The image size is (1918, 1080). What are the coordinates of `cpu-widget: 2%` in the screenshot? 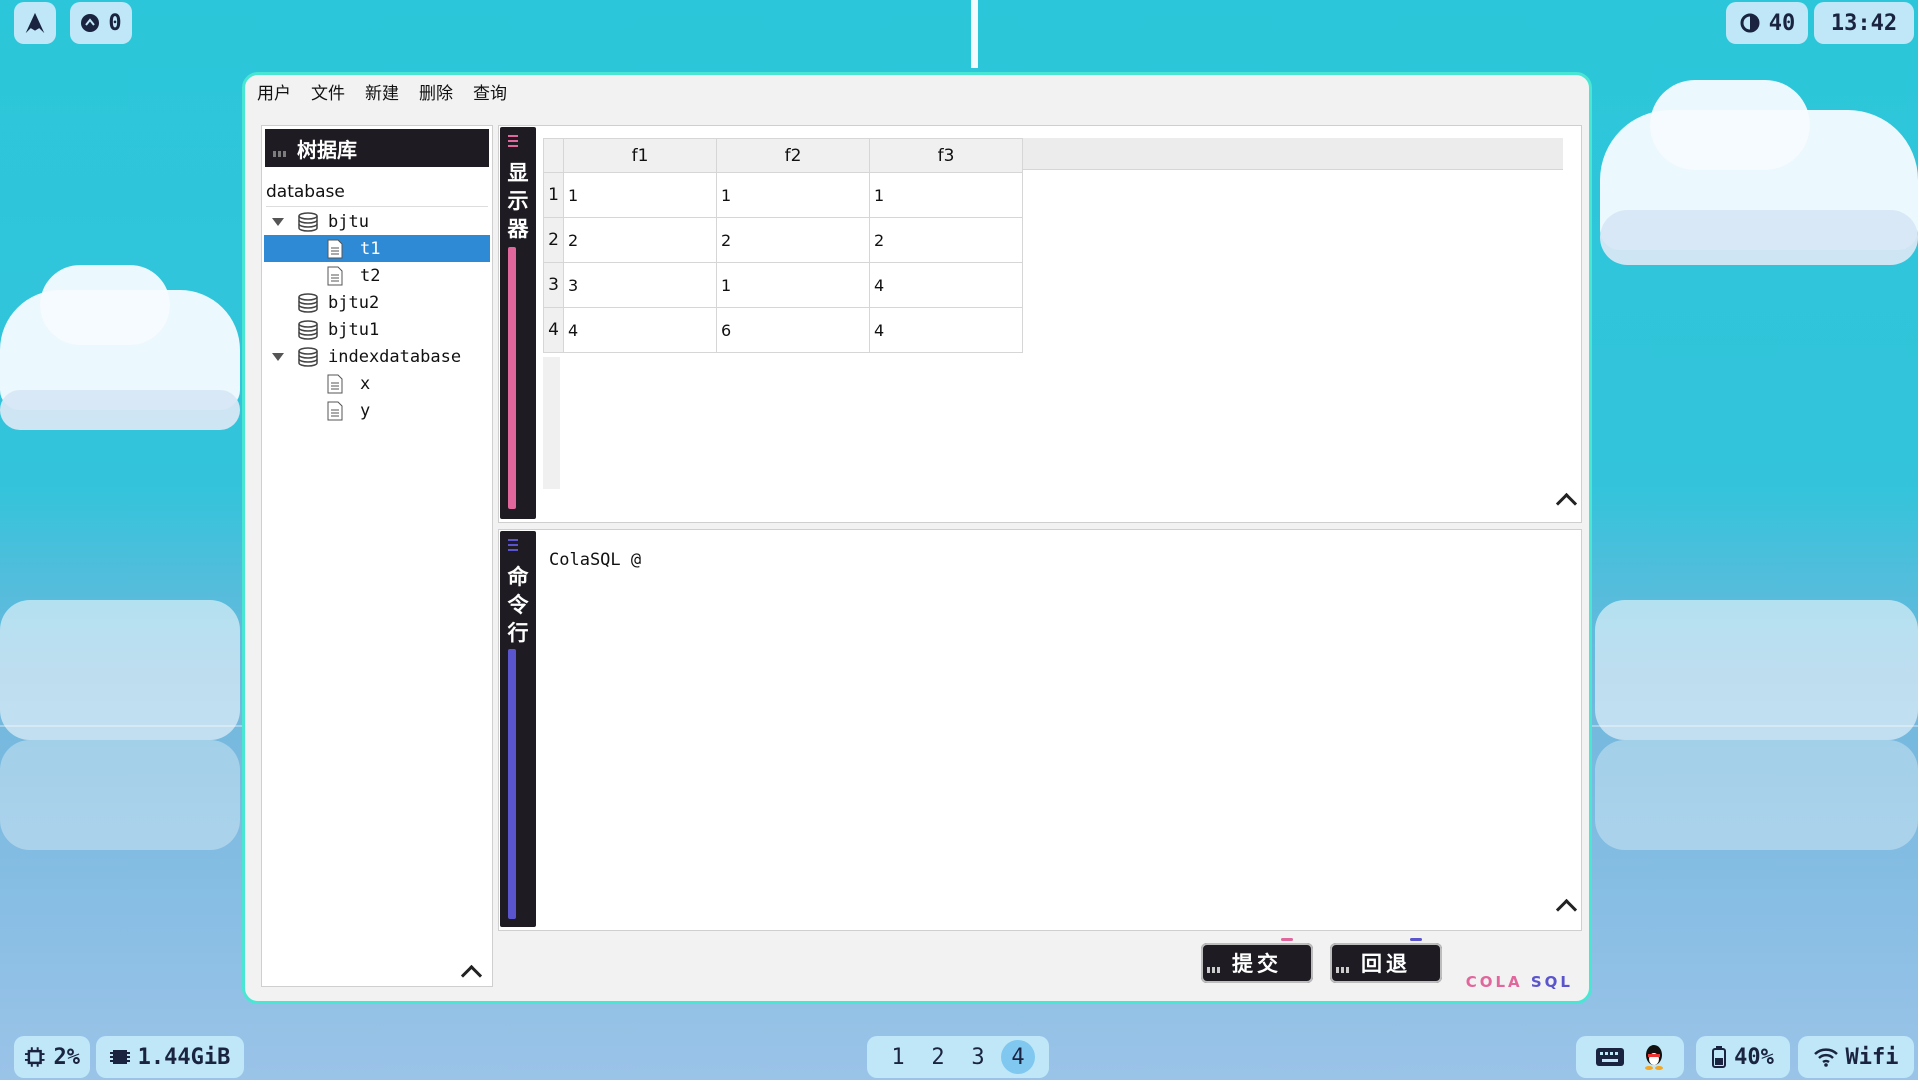 It's located at (52, 1057).